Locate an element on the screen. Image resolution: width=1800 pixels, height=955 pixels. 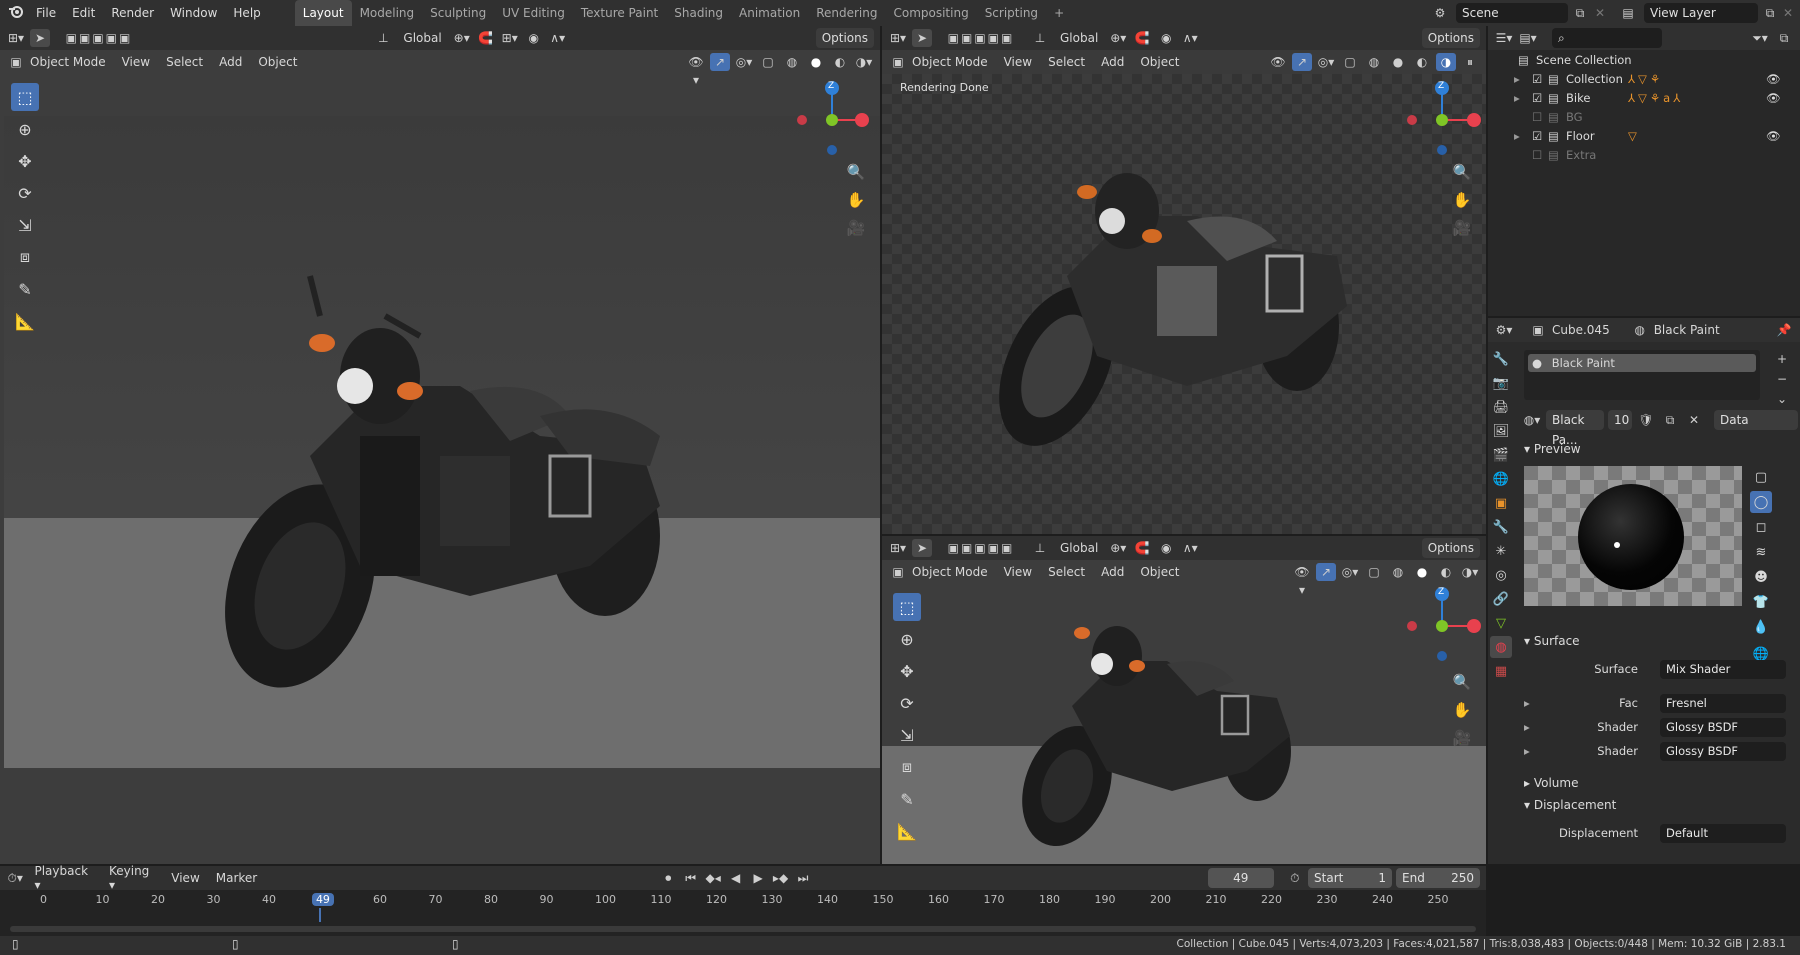
tab-animation: Animation is located at coordinates (769, 13).